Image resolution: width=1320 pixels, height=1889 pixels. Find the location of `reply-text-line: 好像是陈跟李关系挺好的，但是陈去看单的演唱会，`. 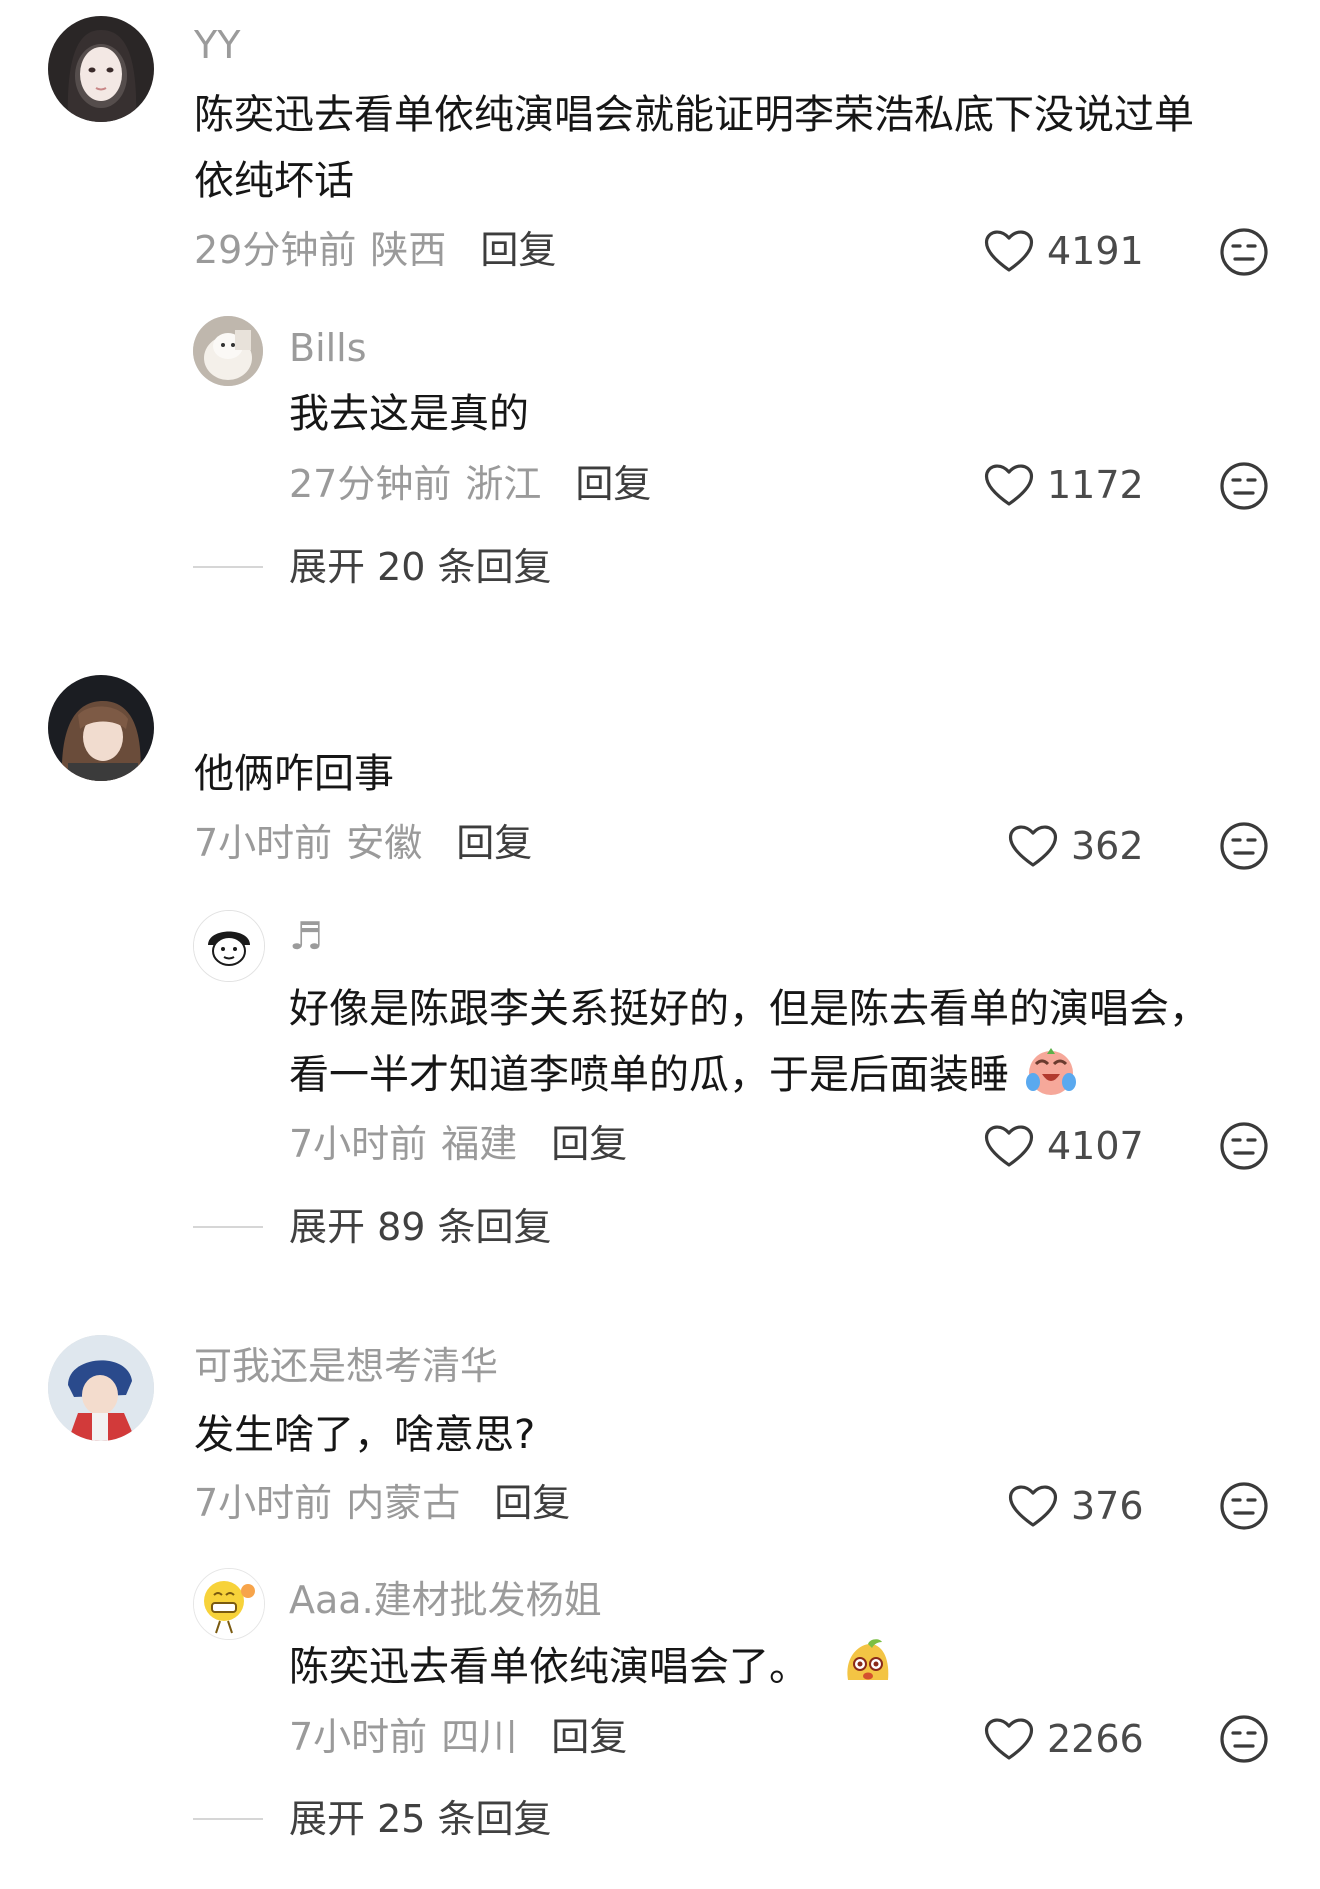

reply-text-line: 好像是陈跟李关系挺好的，但是陈去看单的演唱会， is located at coordinates (749, 1009).